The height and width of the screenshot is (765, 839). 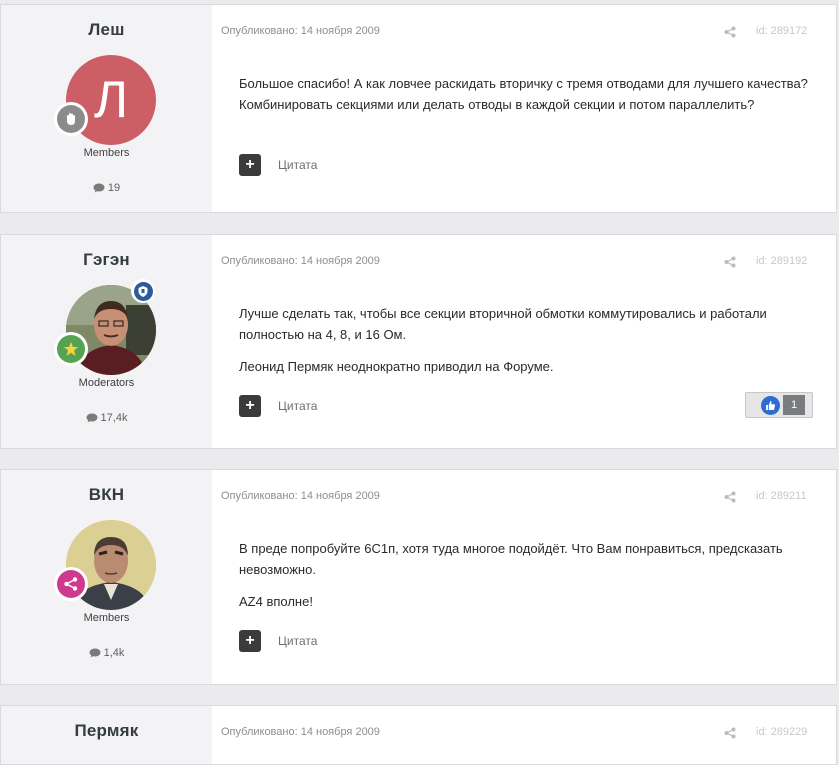 I want to click on post-count-value: 17,4k, so click(x=114, y=418).